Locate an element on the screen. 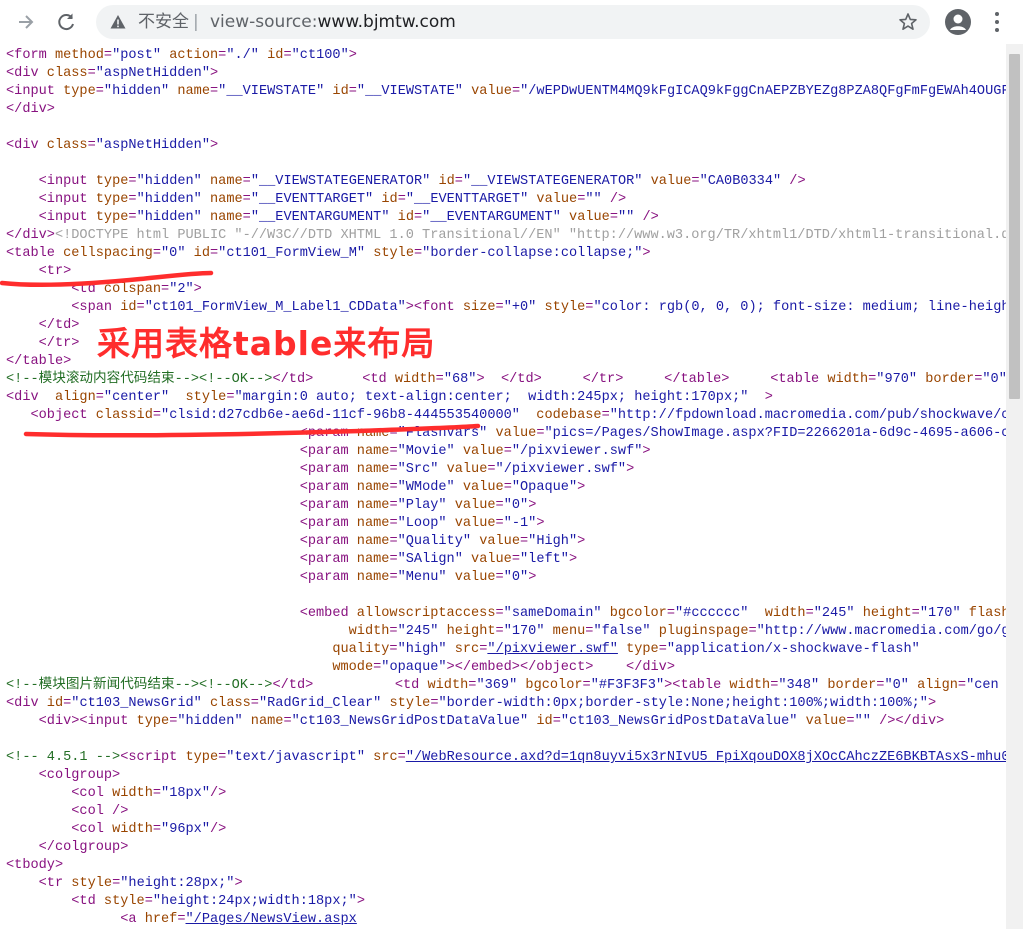 Image resolution: width=1023 pixels, height=929 pixels. source-token: /> is located at coordinates (218, 793).